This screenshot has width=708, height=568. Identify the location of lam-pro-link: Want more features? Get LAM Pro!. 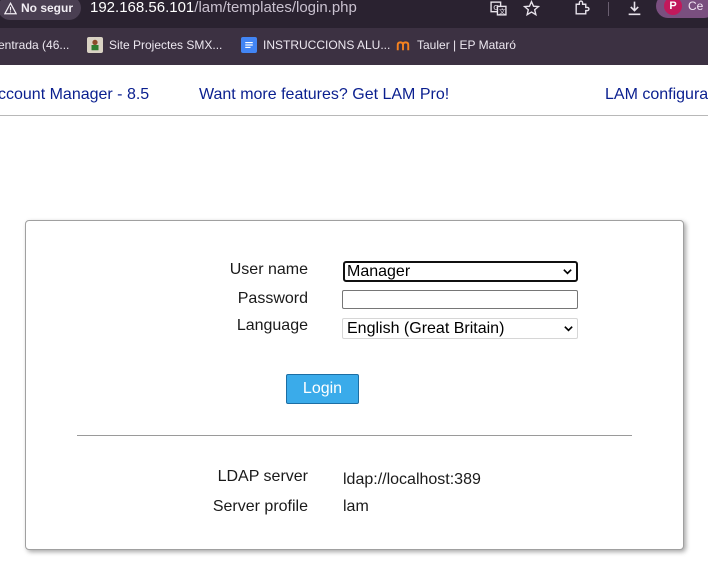
(324, 95).